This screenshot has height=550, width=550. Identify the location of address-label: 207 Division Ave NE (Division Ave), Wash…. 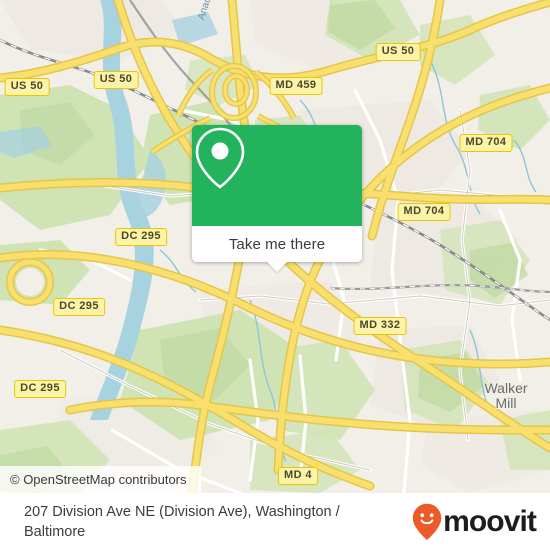
(182, 521).